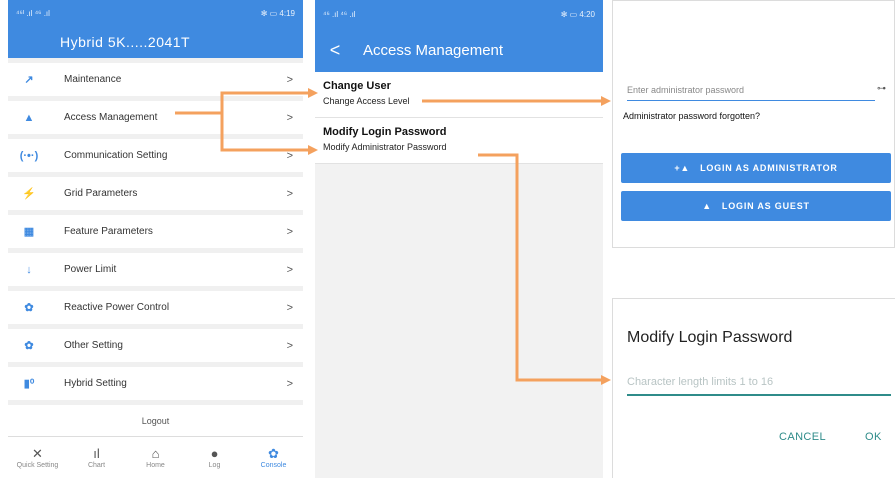 The width and height of the screenshot is (895, 478). Describe the element at coordinates (101, 193) in the screenshot. I see `menu-item-label: Grid Parameters` at that location.